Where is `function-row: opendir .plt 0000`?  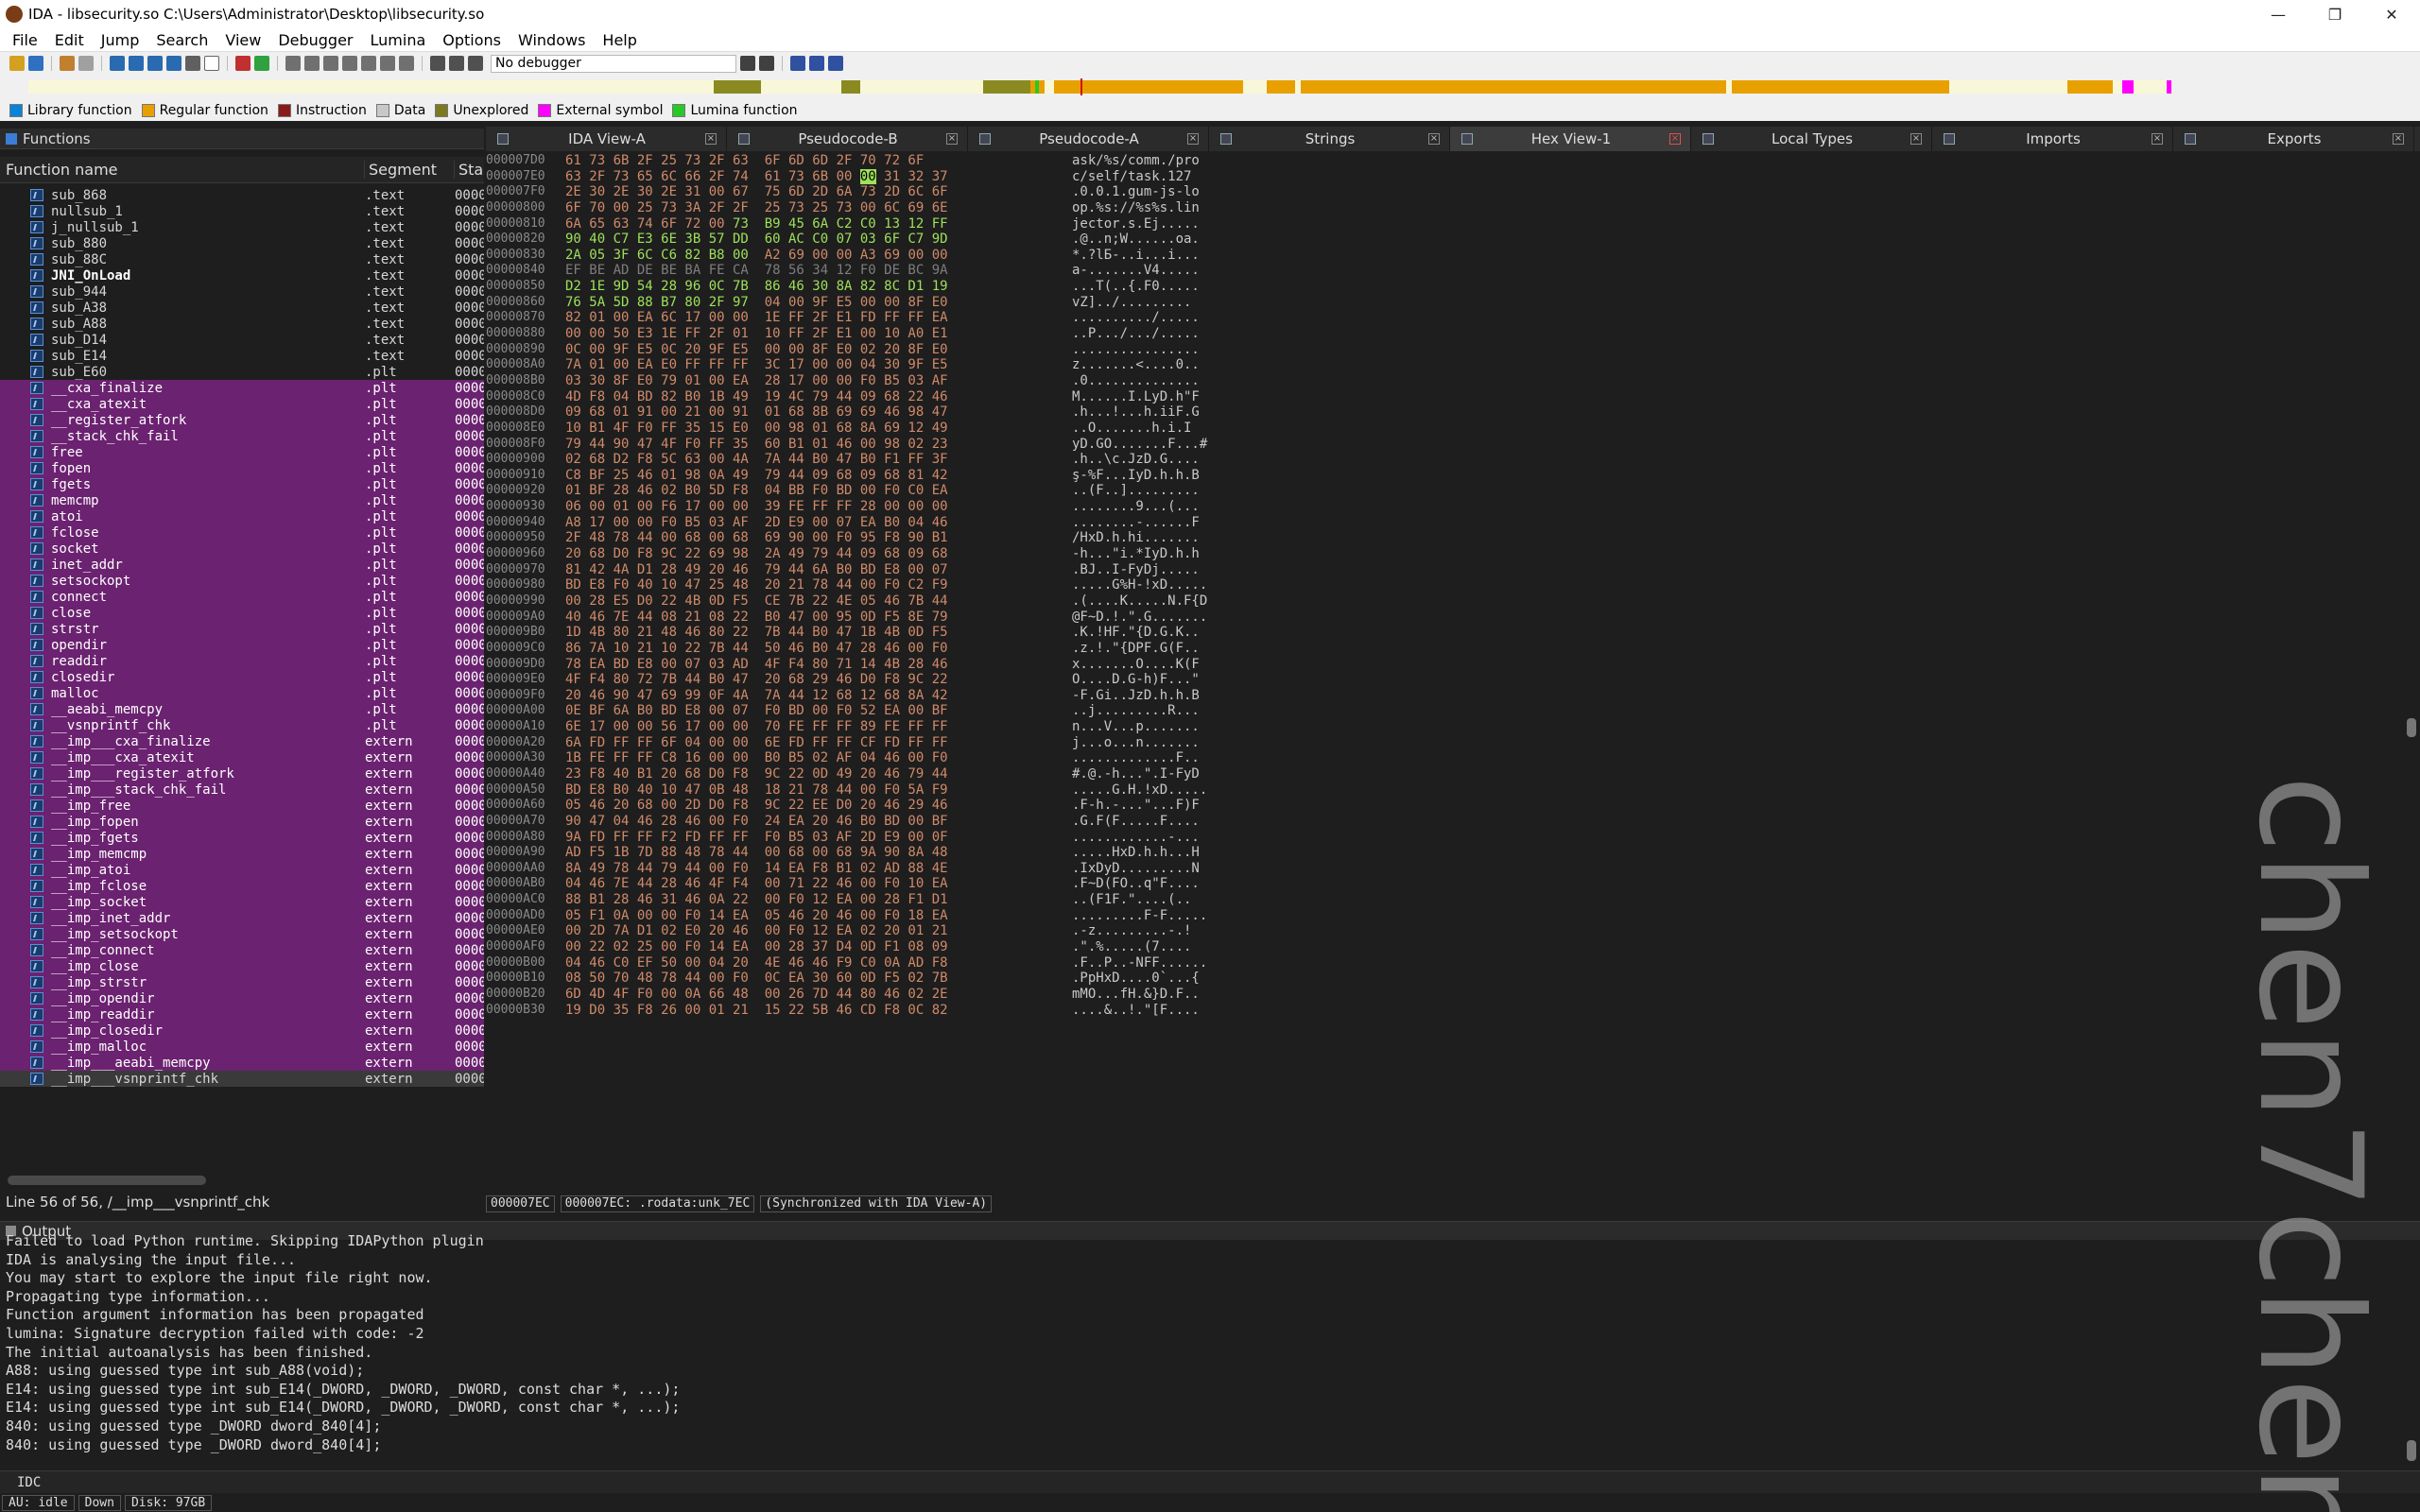 function-row: opendir .plt 0000 is located at coordinates (242, 645).